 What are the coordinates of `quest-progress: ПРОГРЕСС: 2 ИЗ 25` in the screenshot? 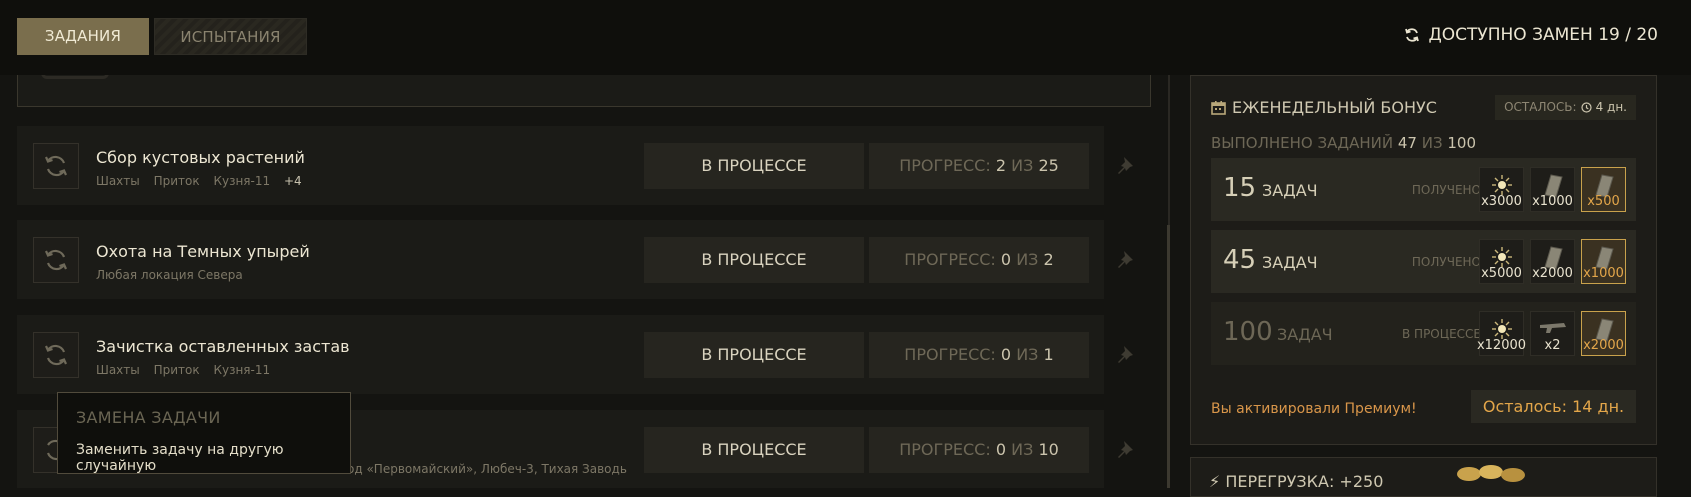 It's located at (979, 166).